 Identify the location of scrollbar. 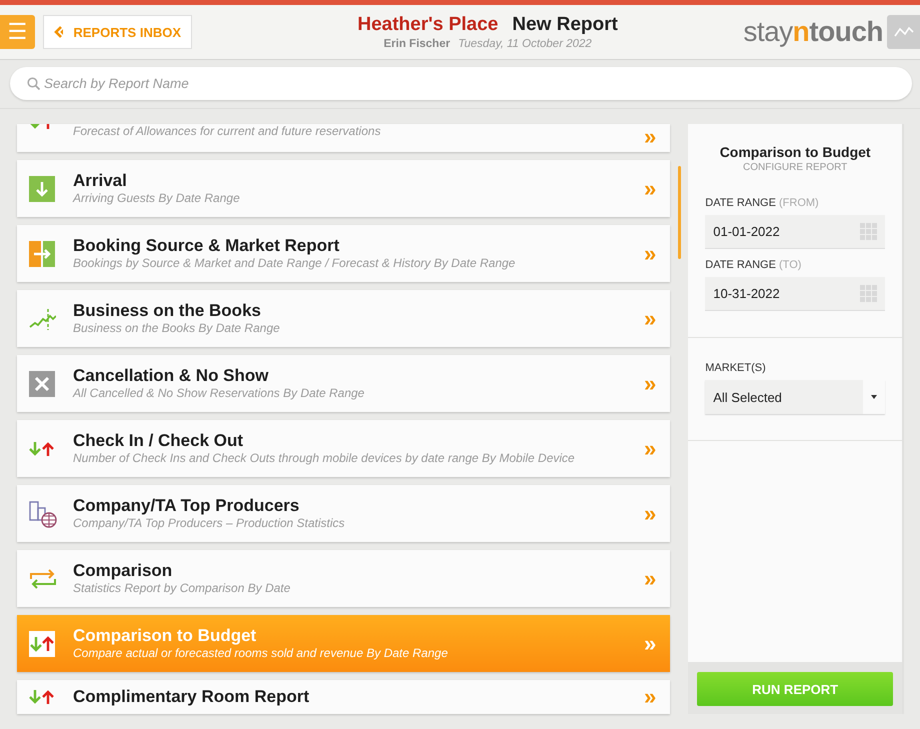
(679, 212).